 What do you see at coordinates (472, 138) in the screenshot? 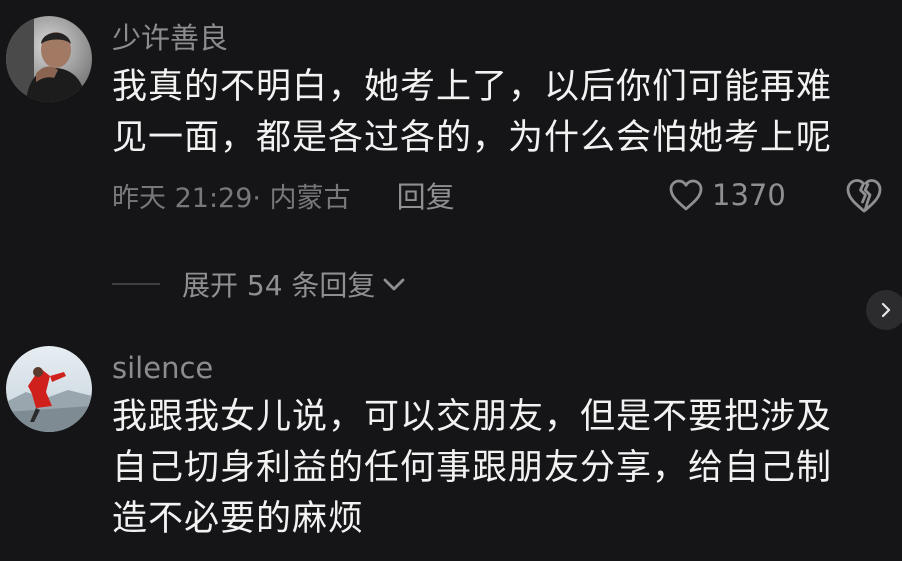
I see `comment-text-line: 见一面，都是各过各的，为什么会怕她考上呢` at bounding box center [472, 138].